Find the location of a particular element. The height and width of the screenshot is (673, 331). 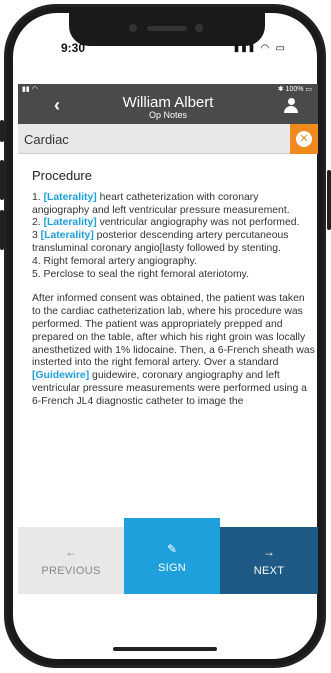

close-button: ✕ is located at coordinates (304, 139).